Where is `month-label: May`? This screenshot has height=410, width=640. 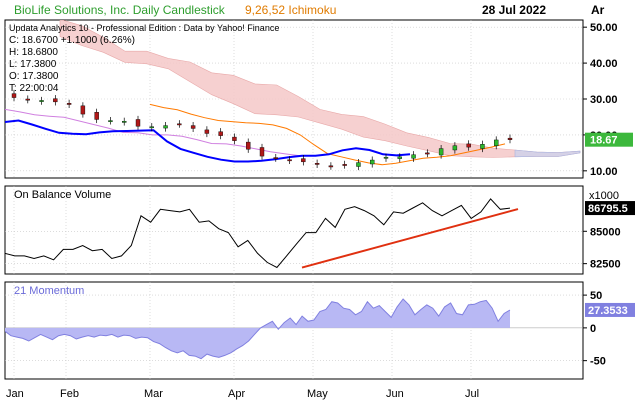 month-label: May is located at coordinates (317, 394).